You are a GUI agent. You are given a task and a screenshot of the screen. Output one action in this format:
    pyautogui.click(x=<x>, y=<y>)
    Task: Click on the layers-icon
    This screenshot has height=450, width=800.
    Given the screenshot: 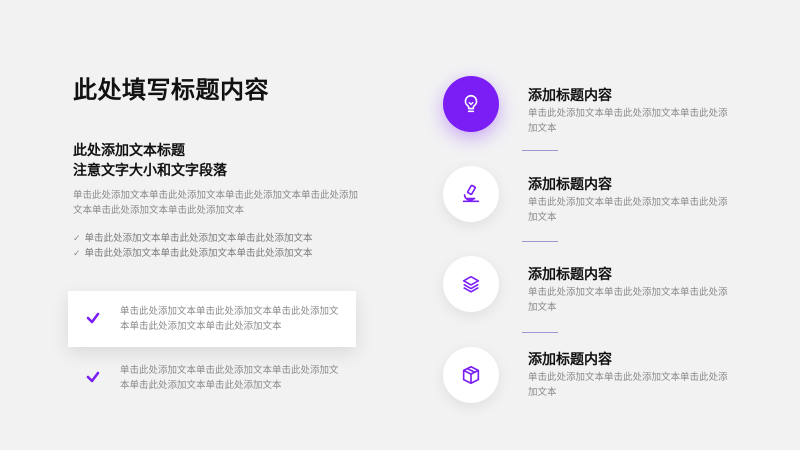 What is the action you would take?
    pyautogui.click(x=471, y=284)
    